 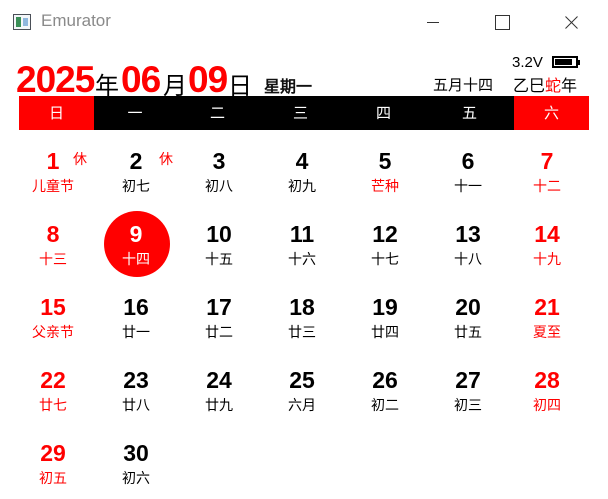 What do you see at coordinates (385, 234) in the screenshot?
I see `solar-date: 12` at bounding box center [385, 234].